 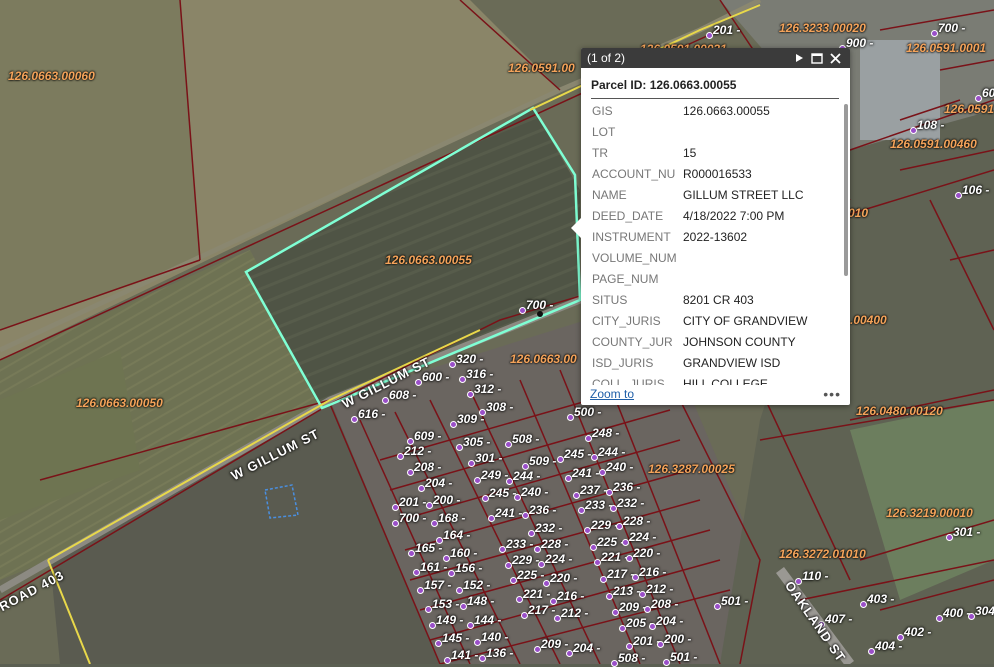 What do you see at coordinates (626, 320) in the screenshot?
I see `attribute-key: CITY_JURIS` at bounding box center [626, 320].